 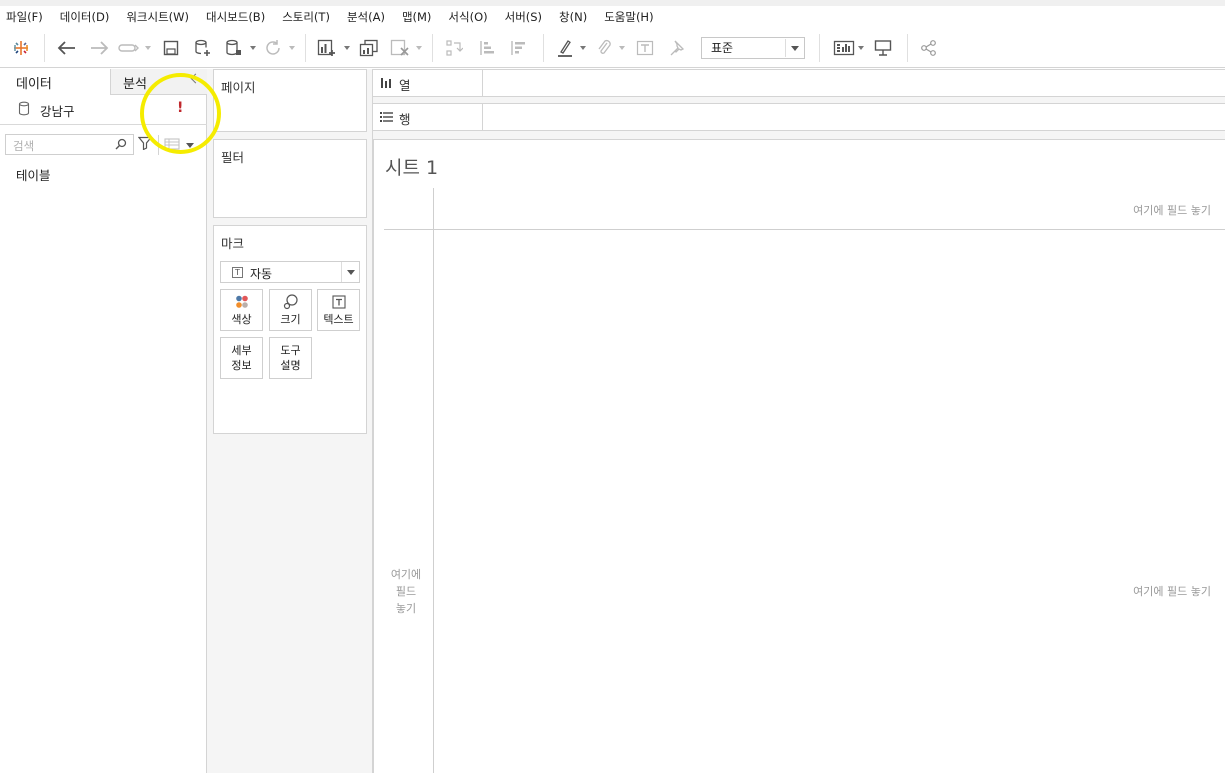 What do you see at coordinates (241, 365) in the screenshot?
I see `detail-label-line2: 정보` at bounding box center [241, 365].